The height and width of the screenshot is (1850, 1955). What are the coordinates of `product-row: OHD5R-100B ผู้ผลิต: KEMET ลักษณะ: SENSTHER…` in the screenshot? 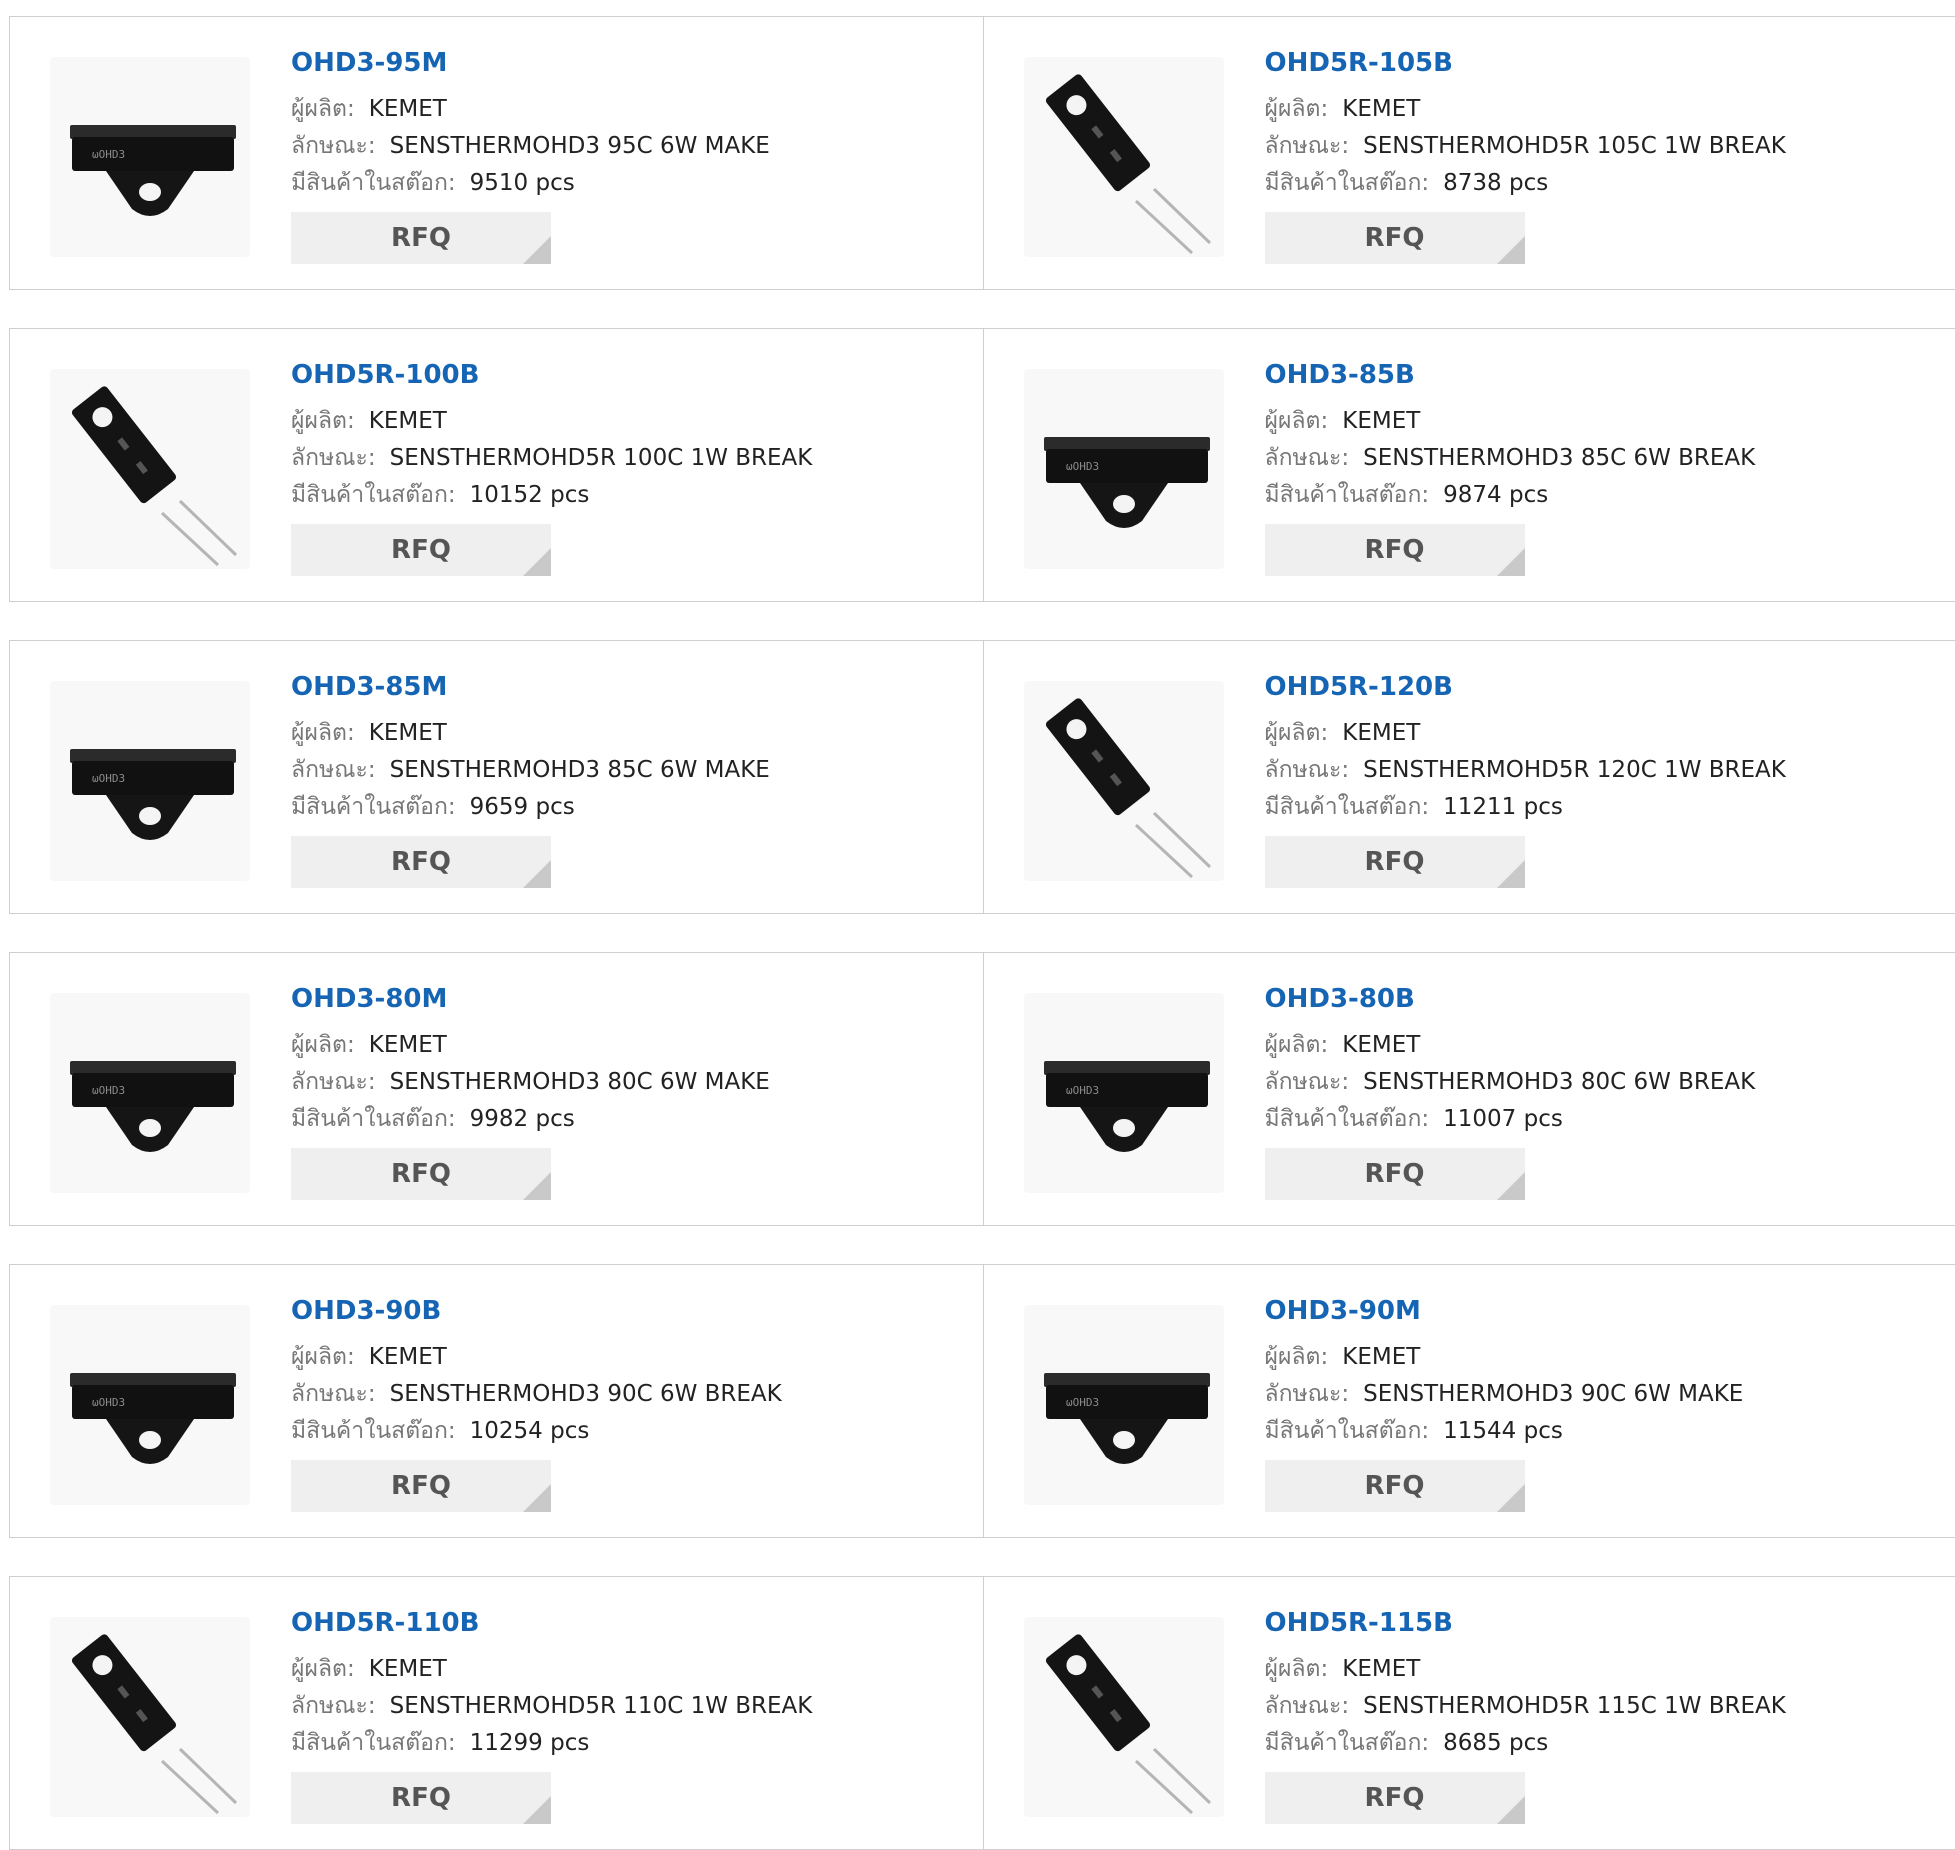 It's located at (982, 465).